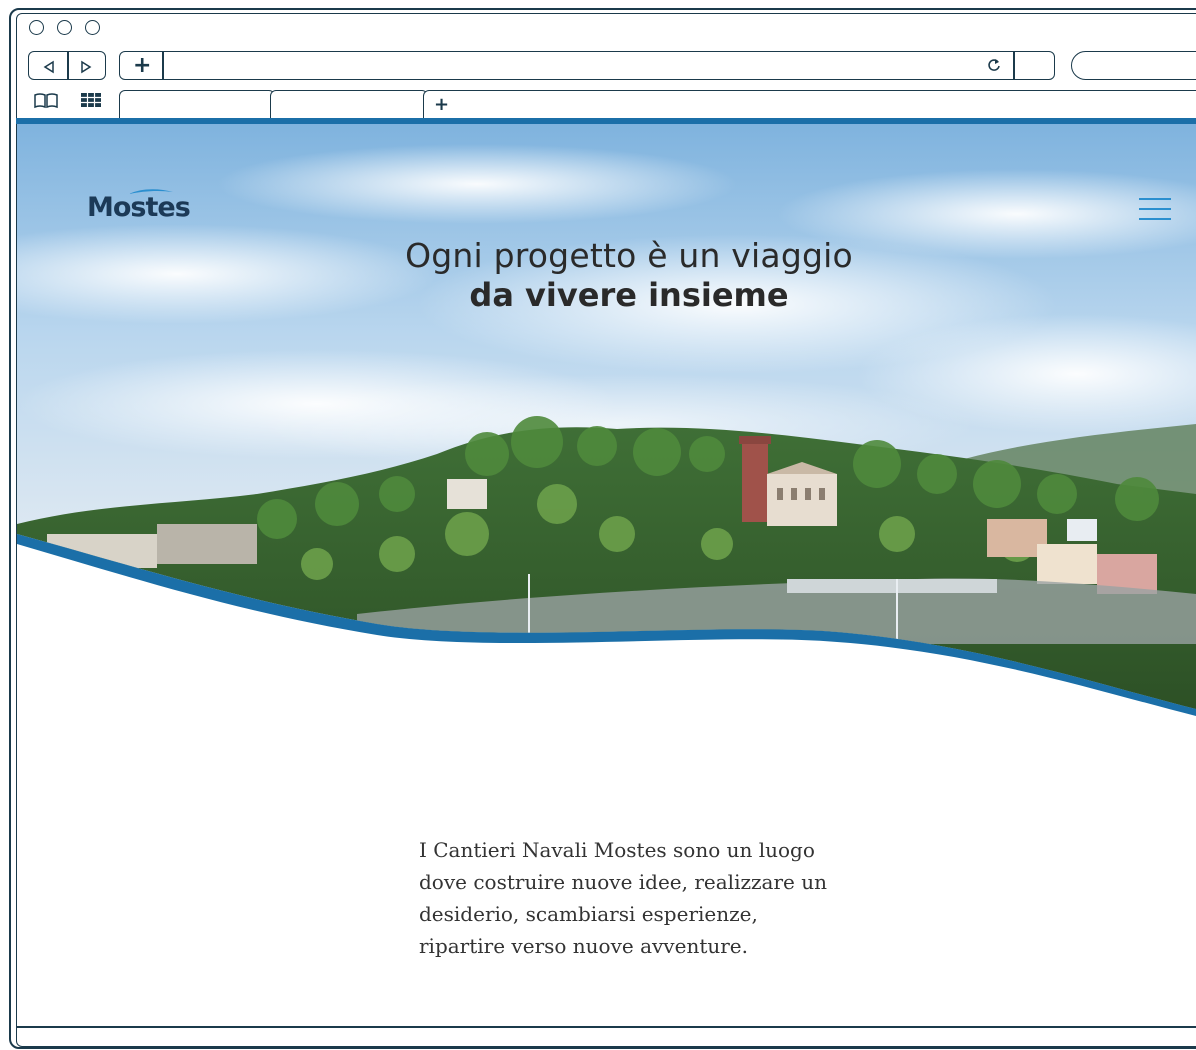 The image size is (1196, 1050). What do you see at coordinates (623, 882) in the screenshot?
I see `intro-line: dove costruire nuove idee, realizzare un` at bounding box center [623, 882].